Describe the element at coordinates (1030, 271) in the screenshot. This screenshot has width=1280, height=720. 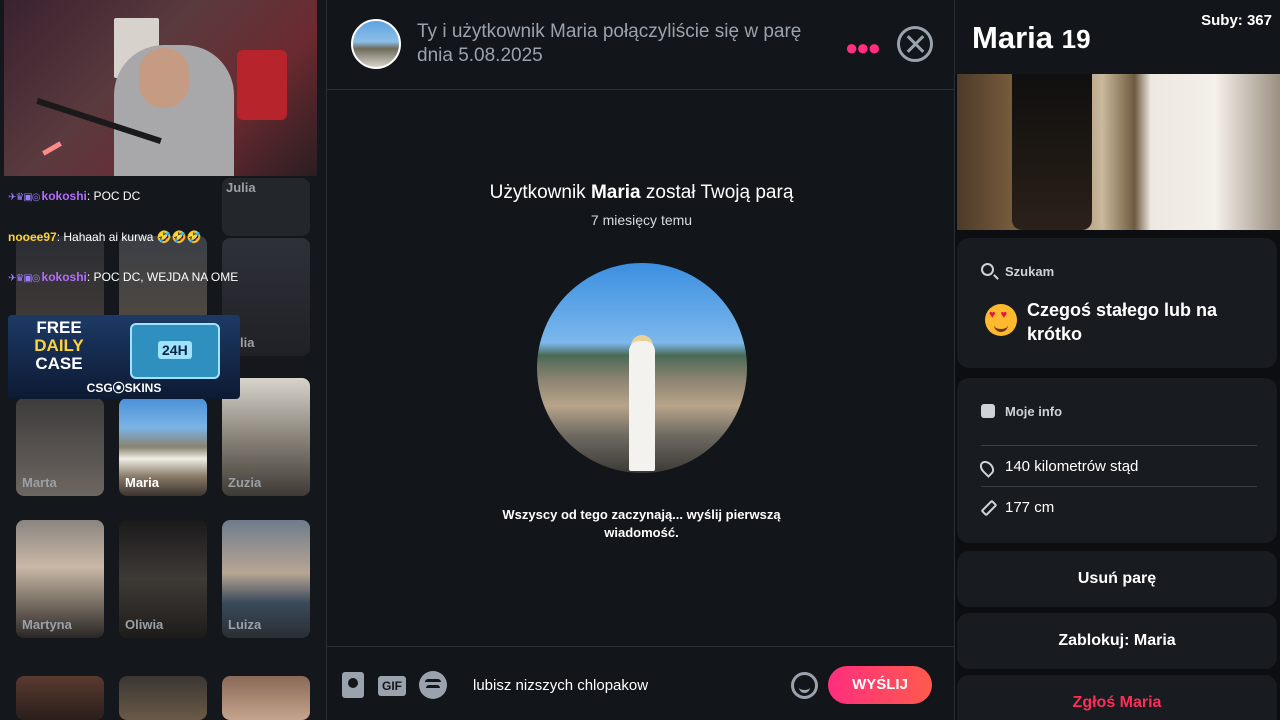
I see `seeking-label: Szukam` at that location.